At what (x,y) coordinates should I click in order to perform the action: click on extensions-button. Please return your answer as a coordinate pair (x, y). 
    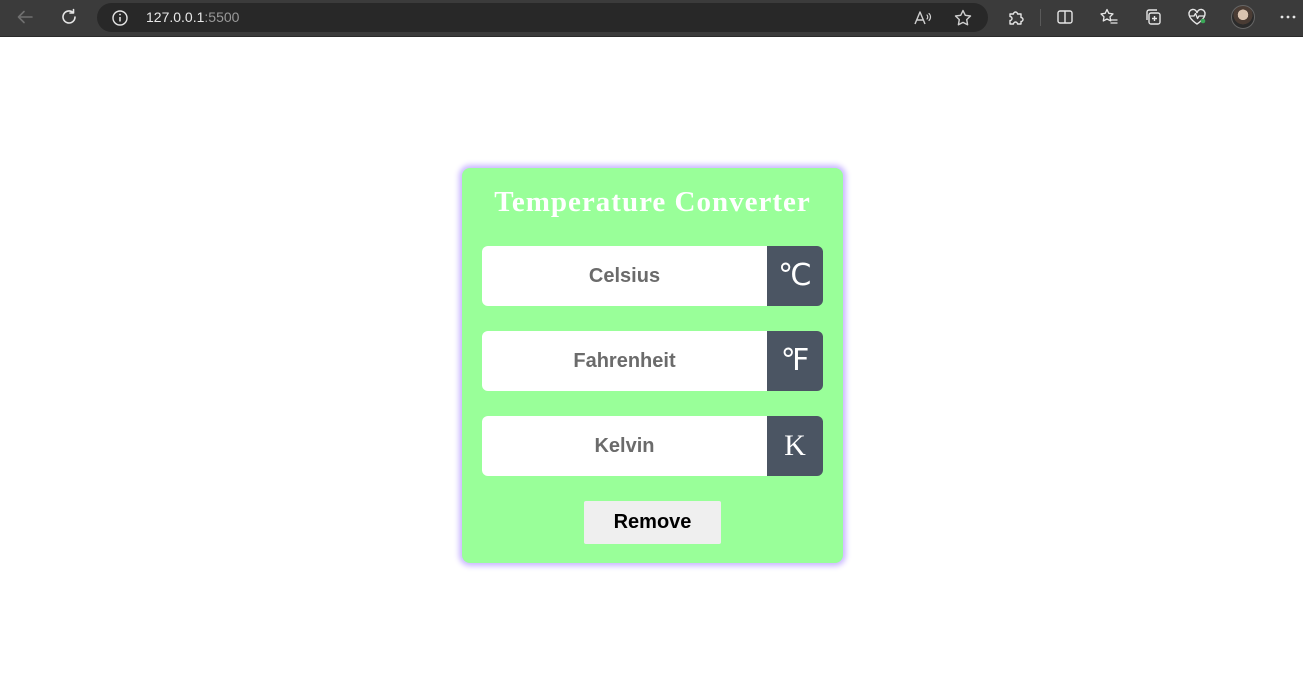
    Looking at the image, I should click on (1016, 17).